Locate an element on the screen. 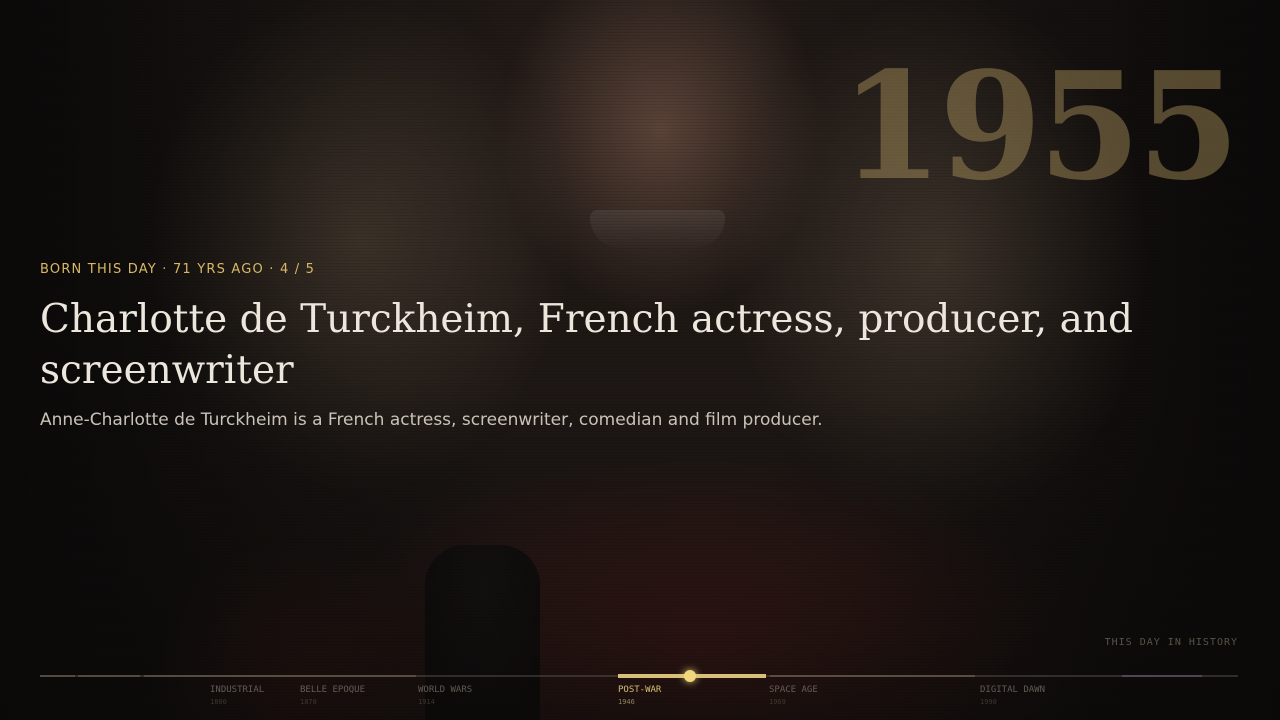 The height and width of the screenshot is (720, 1280). section-label: THIS DAY IN HISTORY is located at coordinates (1171, 642).